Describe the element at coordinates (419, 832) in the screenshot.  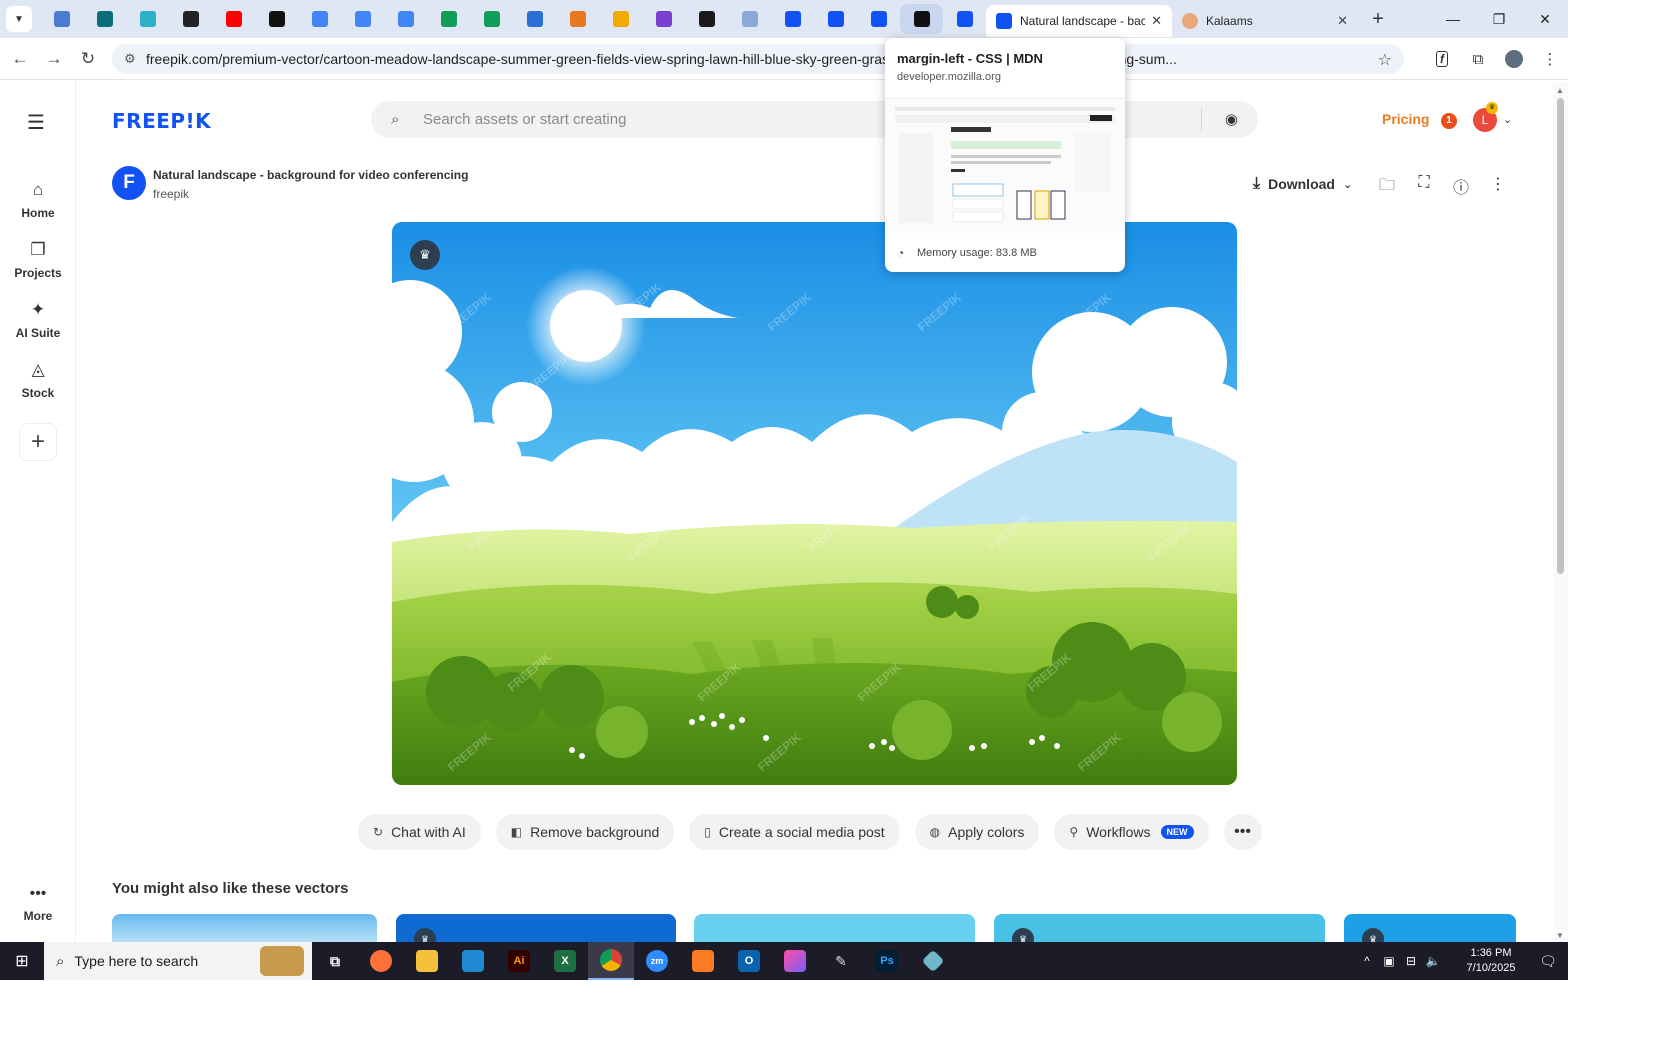
I see `chat-with-ai-button: ↻ Chat with AI` at that location.